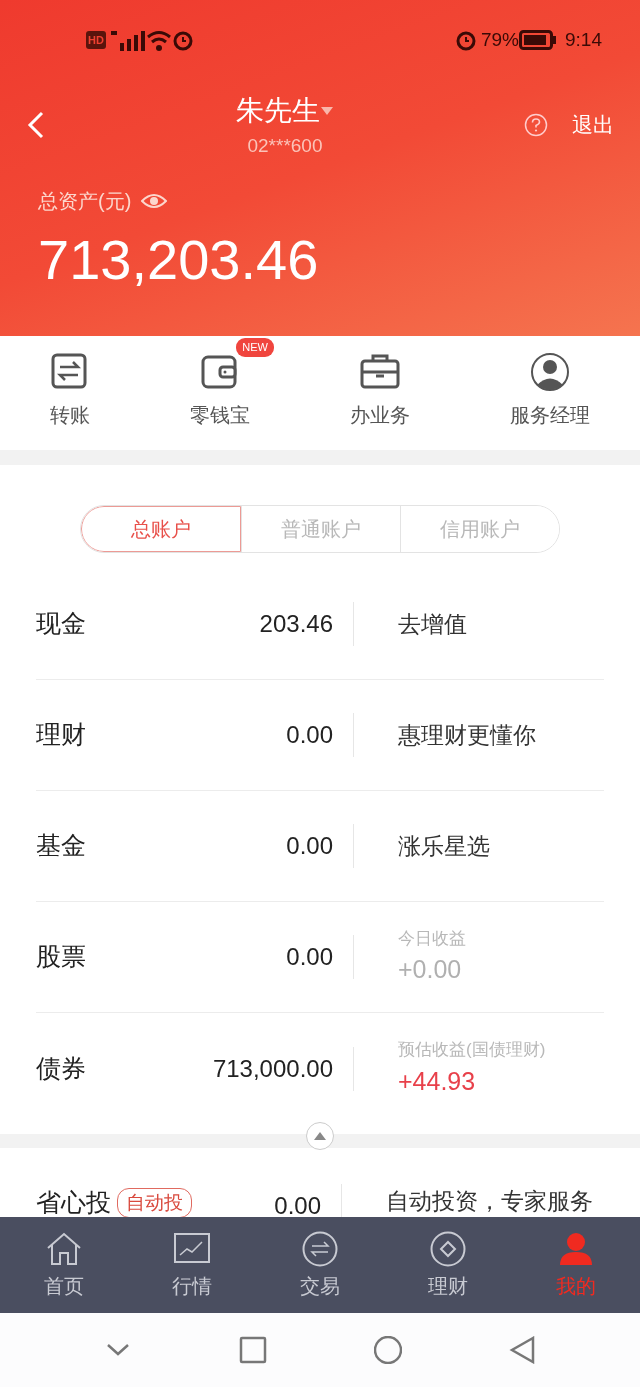 The height and width of the screenshot is (1387, 640). What do you see at coordinates (593, 125) in the screenshot?
I see `logout-button: 退出` at bounding box center [593, 125].